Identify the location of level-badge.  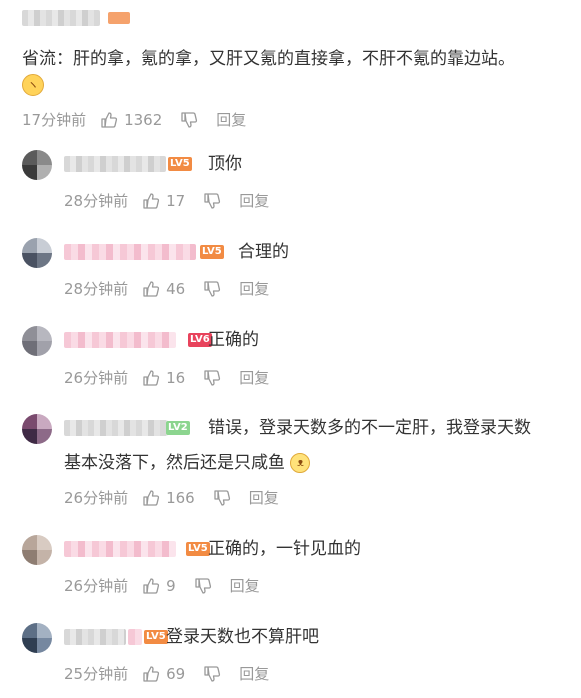
(119, 18).